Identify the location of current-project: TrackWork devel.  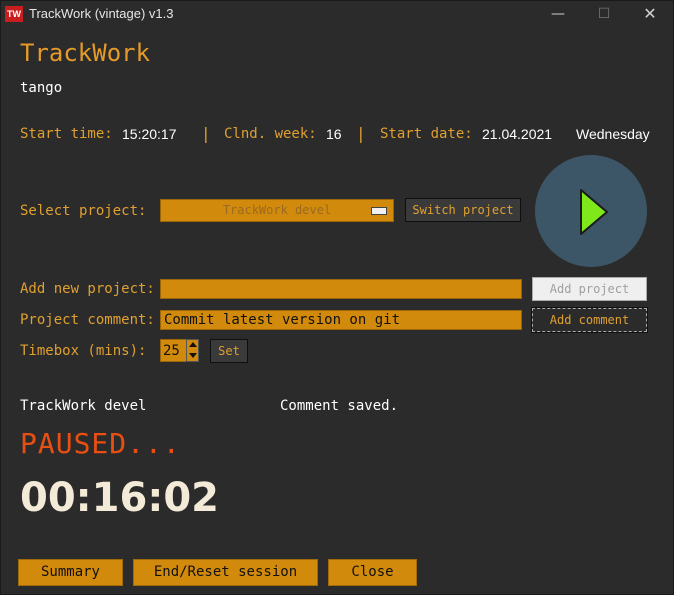
(83, 406).